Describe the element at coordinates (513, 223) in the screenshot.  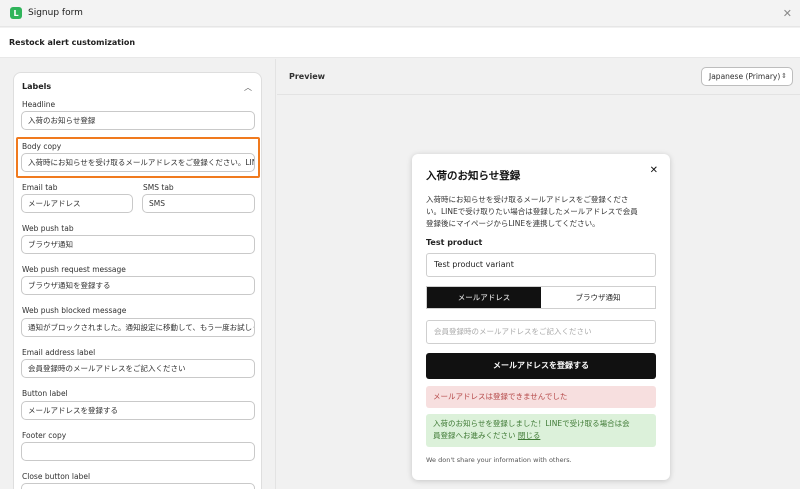
I see `modal-body-line: 登録後にマイページからLINEを連携してください。` at that location.